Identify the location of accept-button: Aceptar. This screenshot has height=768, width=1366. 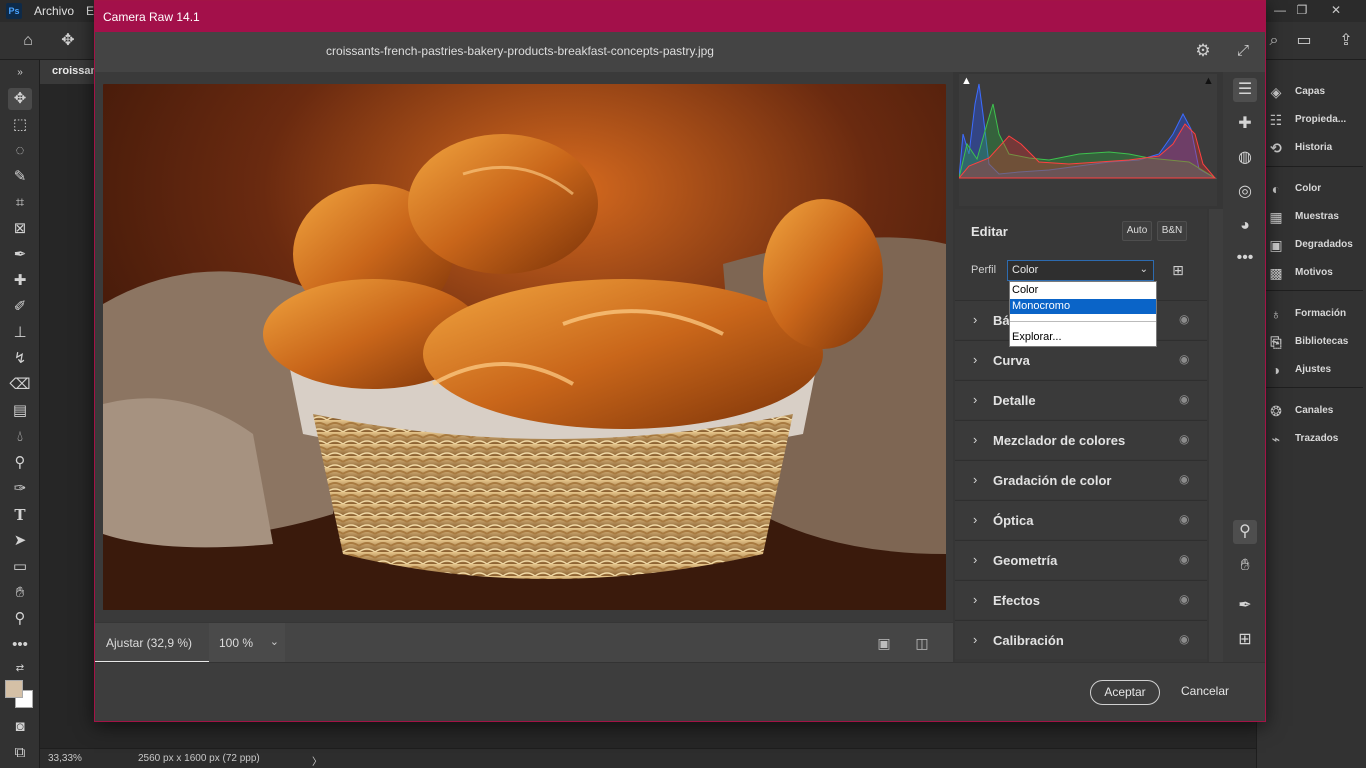
(1125, 692).